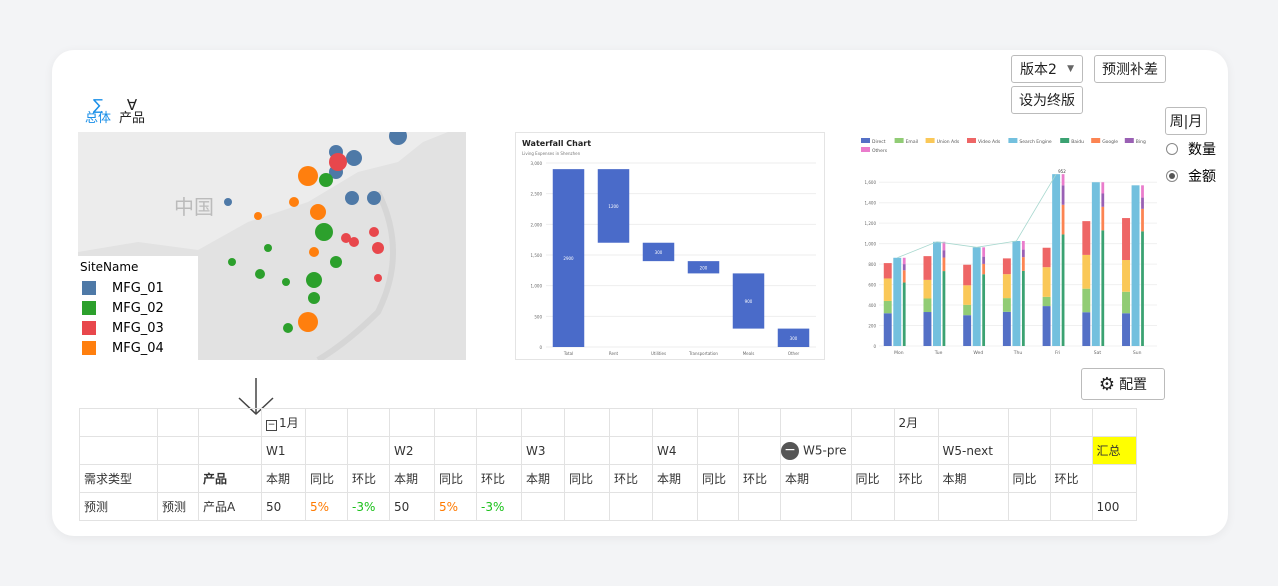 Image resolution: width=1278 pixels, height=586 pixels. What do you see at coordinates (1202, 150) in the screenshot?
I see `radio-quantity-label: 数量` at bounding box center [1202, 150].